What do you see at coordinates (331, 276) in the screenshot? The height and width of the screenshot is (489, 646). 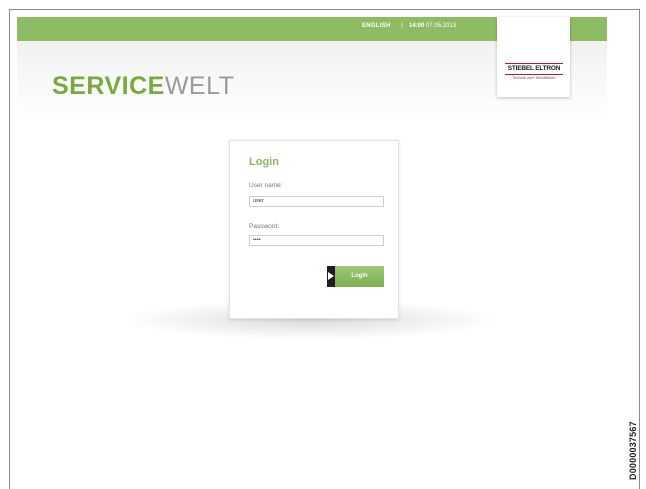 I see `arrow-icon` at bounding box center [331, 276].